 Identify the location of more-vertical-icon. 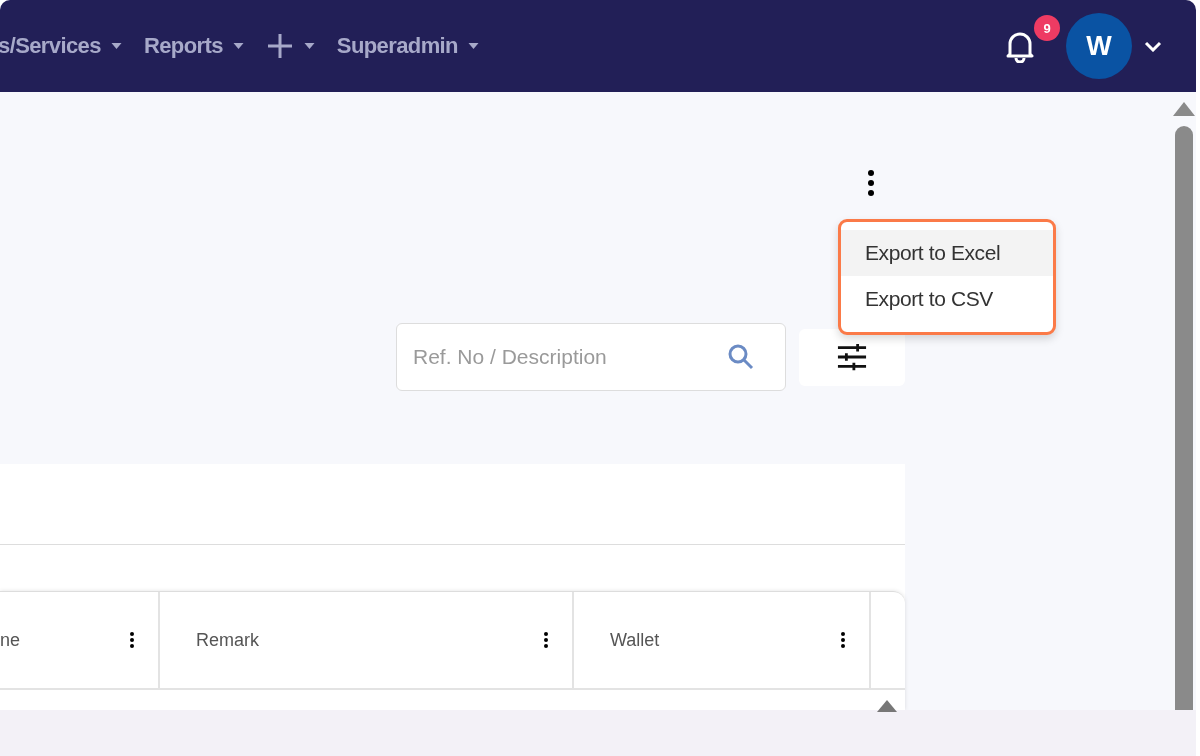
(871, 183).